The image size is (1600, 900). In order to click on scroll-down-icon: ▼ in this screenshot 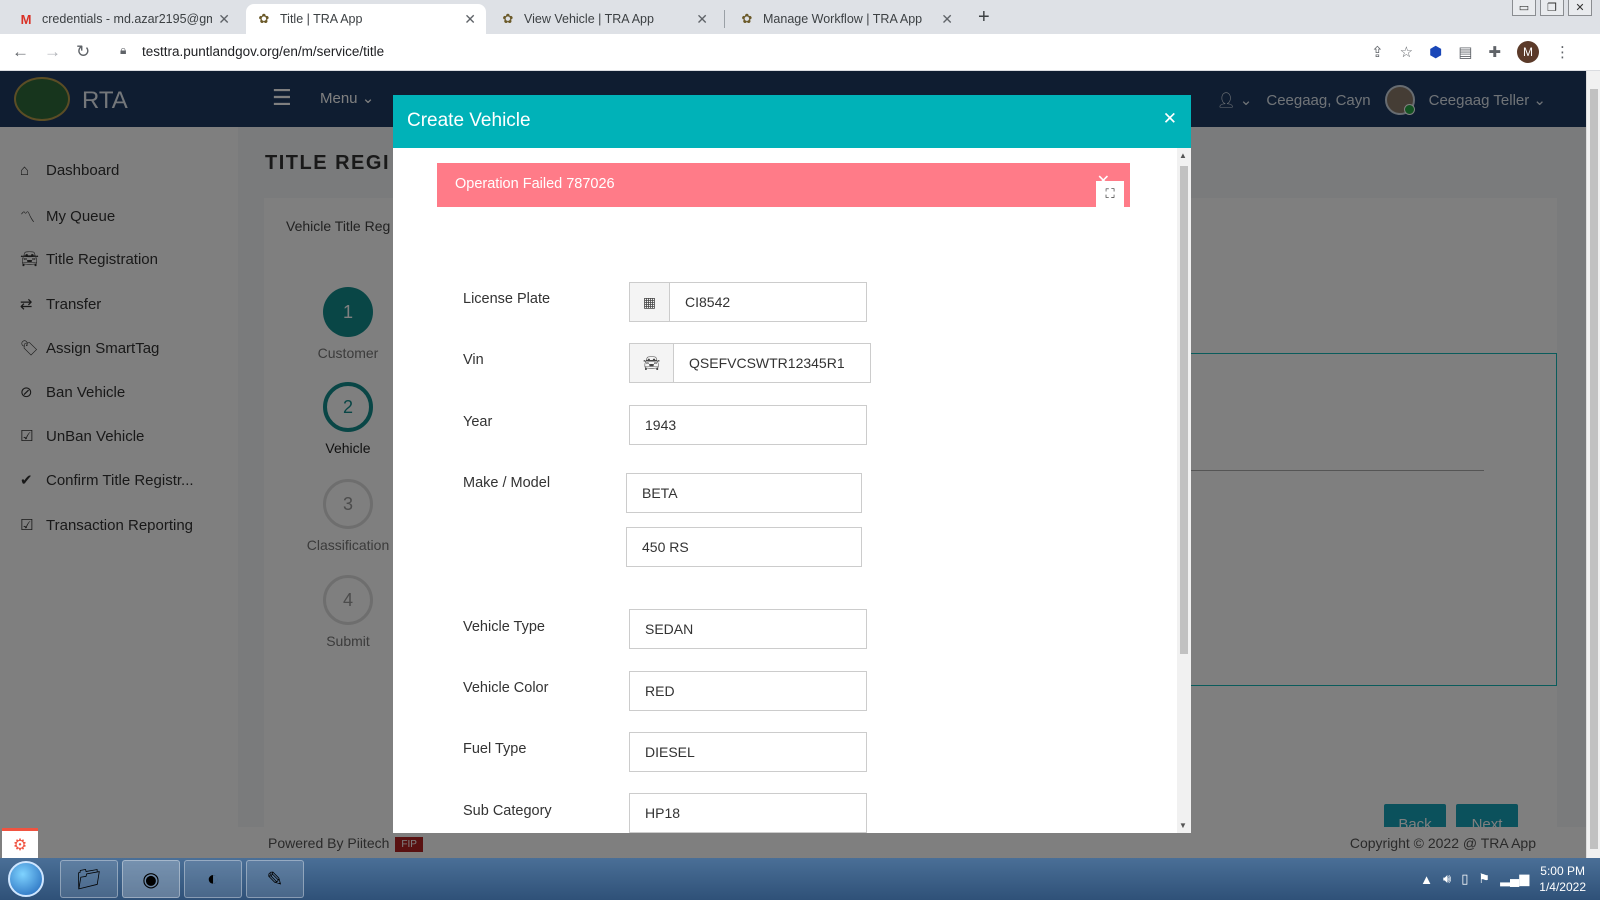, I will do `click(1183, 825)`.